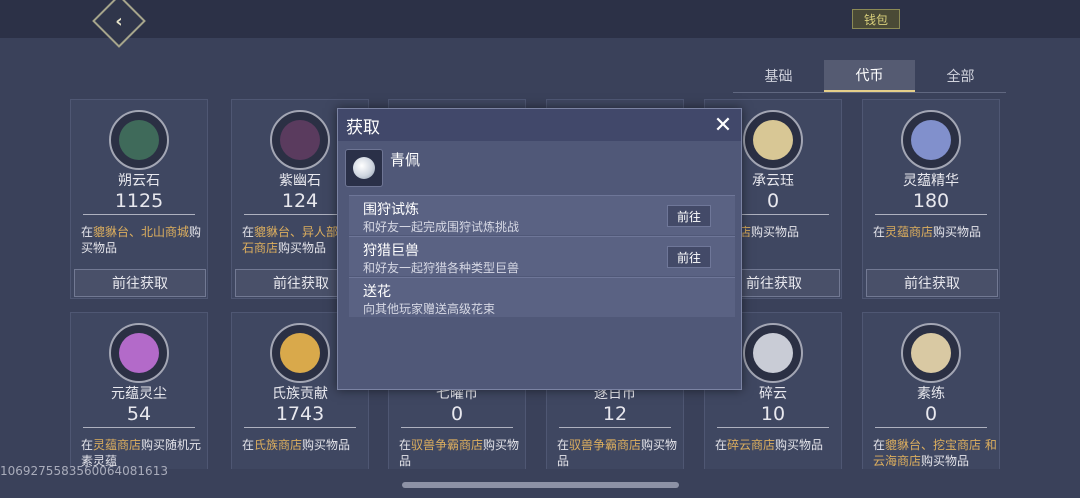 The width and height of the screenshot is (1080, 498). Describe the element at coordinates (773, 415) in the screenshot. I see `currency-count: 10` at that location.